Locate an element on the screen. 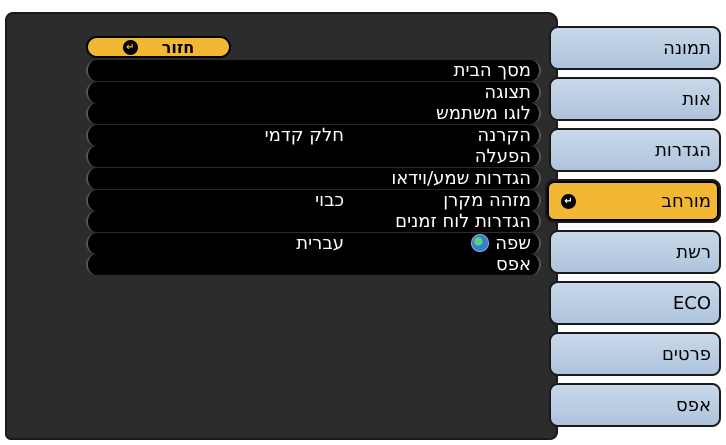  menu-item-label: הגדרות שמע/וידאו is located at coordinates (461, 178).